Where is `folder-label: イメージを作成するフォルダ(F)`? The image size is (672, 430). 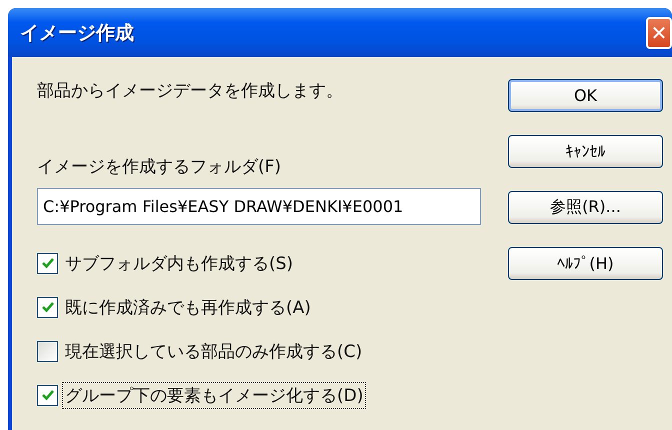 folder-label: イメージを作成するフォルダ(F) is located at coordinates (159, 167).